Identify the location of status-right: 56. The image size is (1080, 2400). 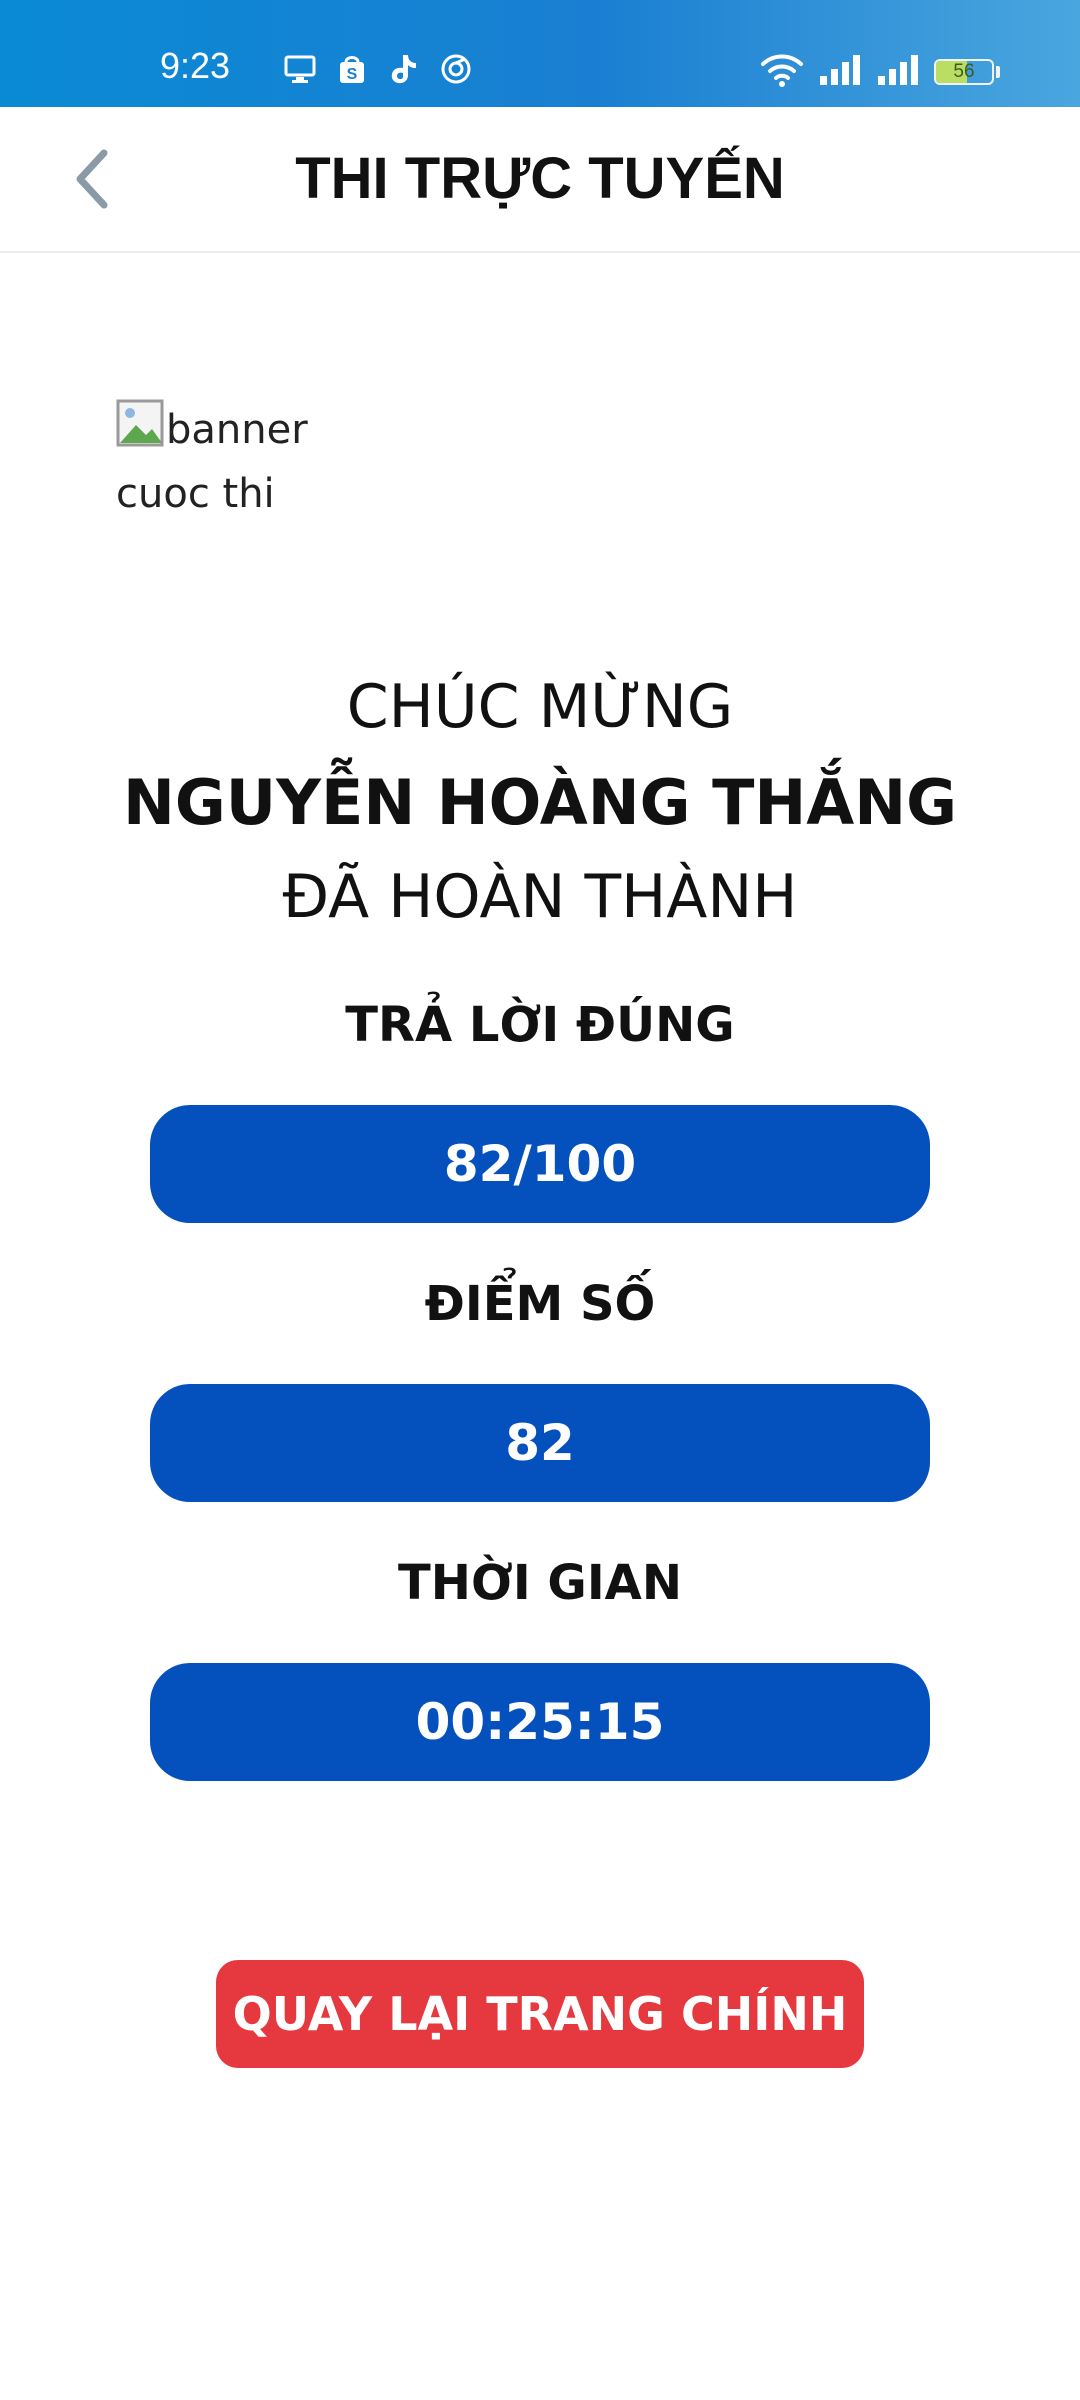
(880, 72).